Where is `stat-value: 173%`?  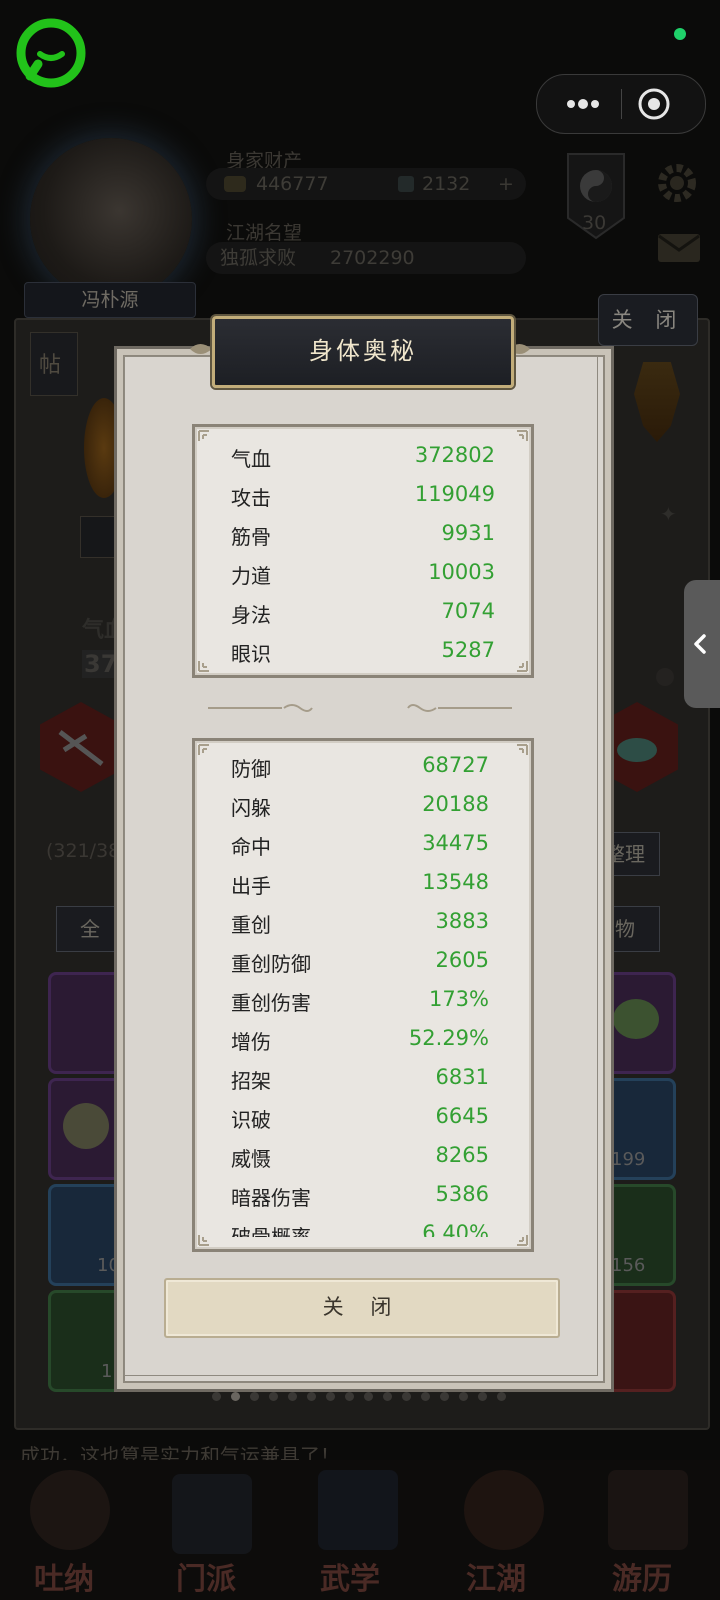
stat-value: 173% is located at coordinates (458, 999).